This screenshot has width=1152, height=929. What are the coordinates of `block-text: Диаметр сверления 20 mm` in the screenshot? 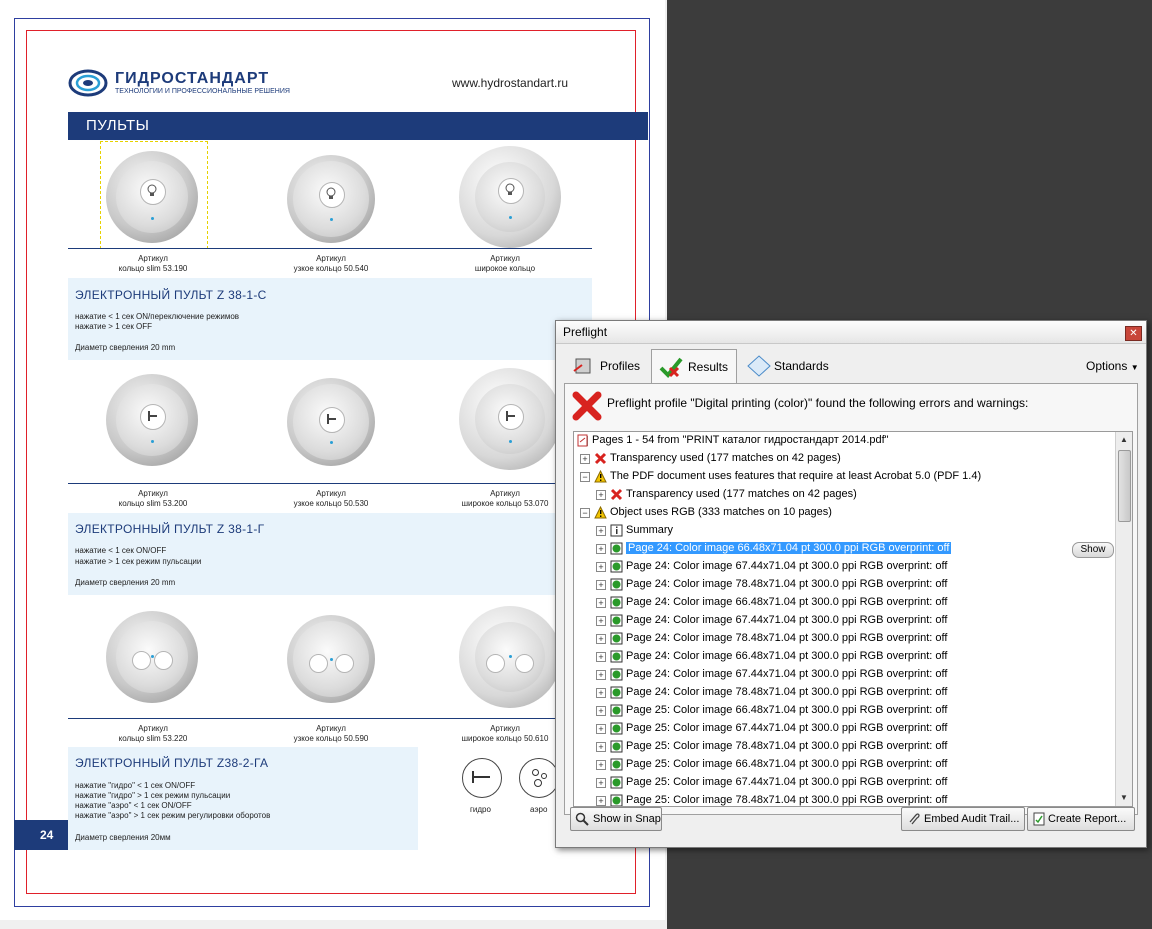 It's located at (125, 582).